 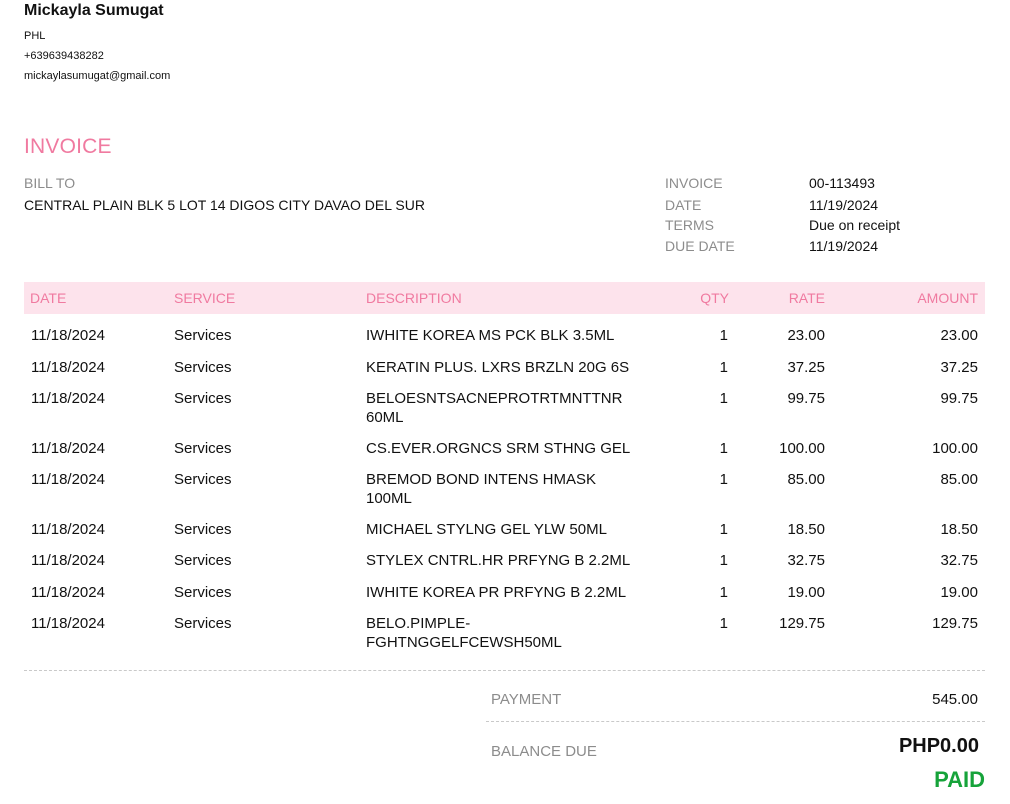 I want to click on row-amount: 85.00, so click(x=959, y=479).